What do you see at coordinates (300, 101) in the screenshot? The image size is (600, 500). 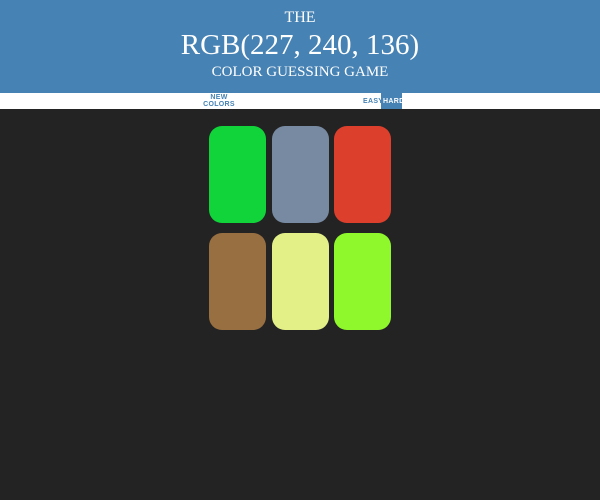 I see `control-stripe: NEW COLORS EASY HARD` at bounding box center [300, 101].